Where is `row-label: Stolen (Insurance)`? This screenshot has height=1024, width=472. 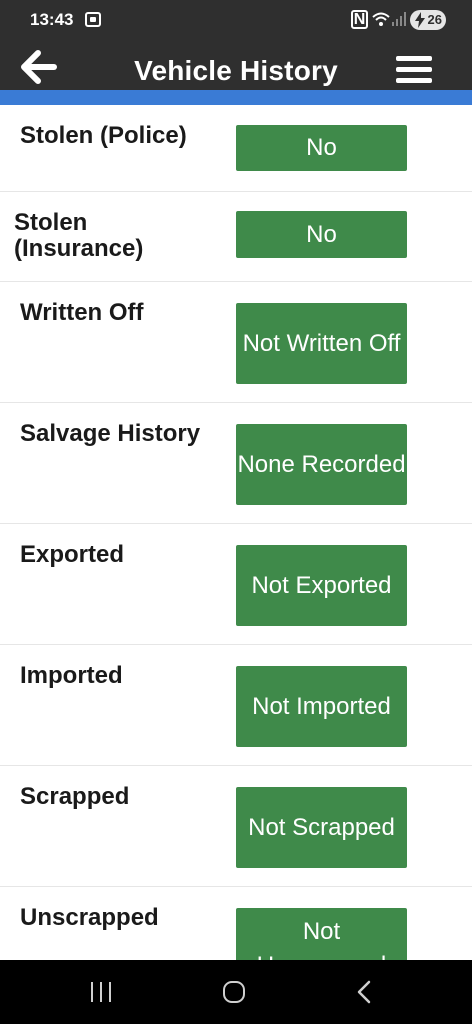 row-label: Stolen (Insurance) is located at coordinates (79, 235).